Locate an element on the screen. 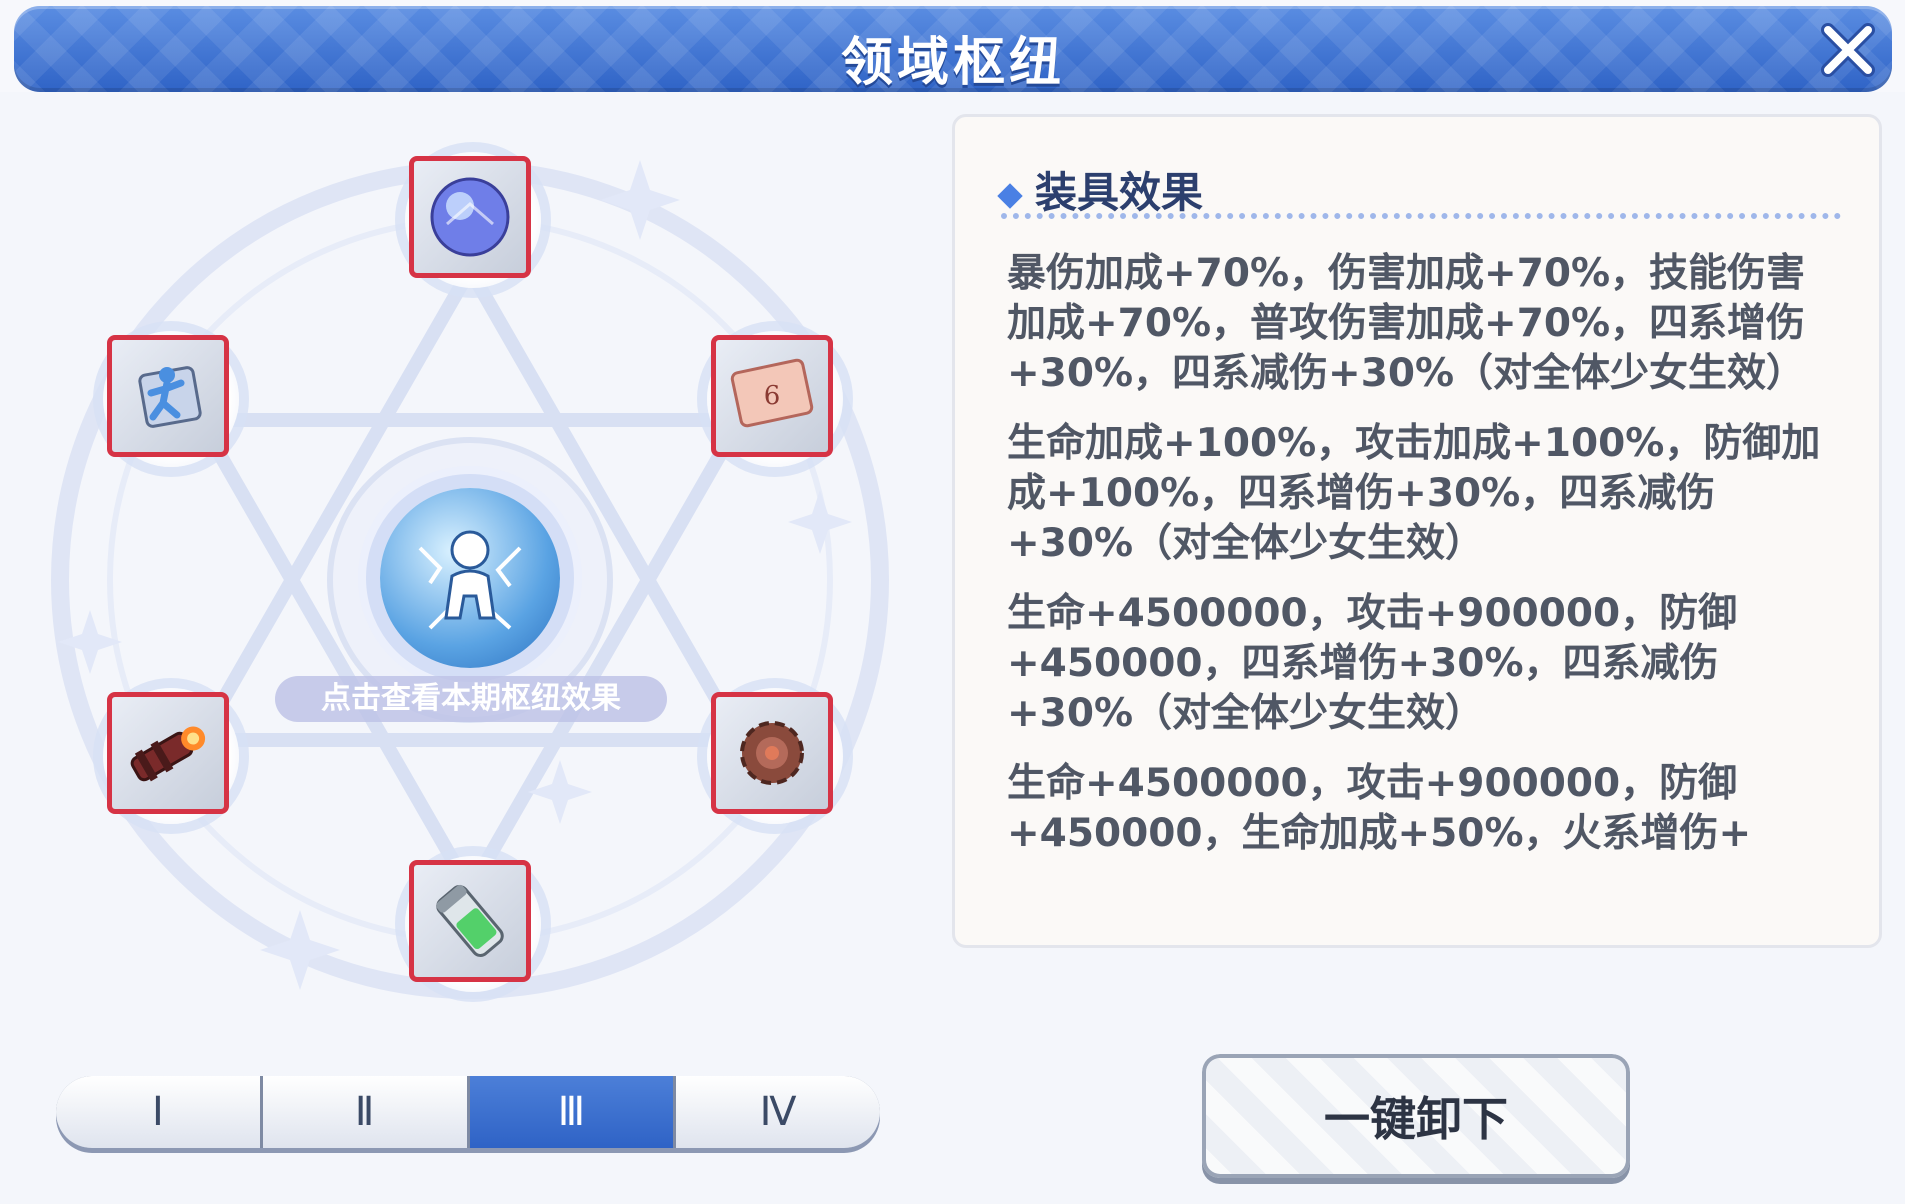  crystal-orb-slot is located at coordinates (473, 220).